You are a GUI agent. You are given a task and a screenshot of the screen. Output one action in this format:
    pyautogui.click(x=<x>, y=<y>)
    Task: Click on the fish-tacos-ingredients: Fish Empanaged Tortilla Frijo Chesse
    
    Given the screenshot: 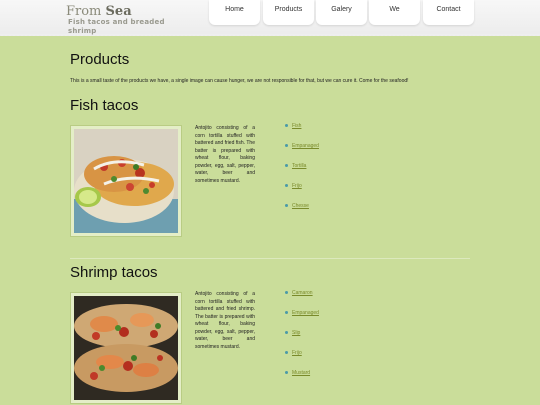 What is the action you would take?
    pyautogui.click(x=302, y=172)
    